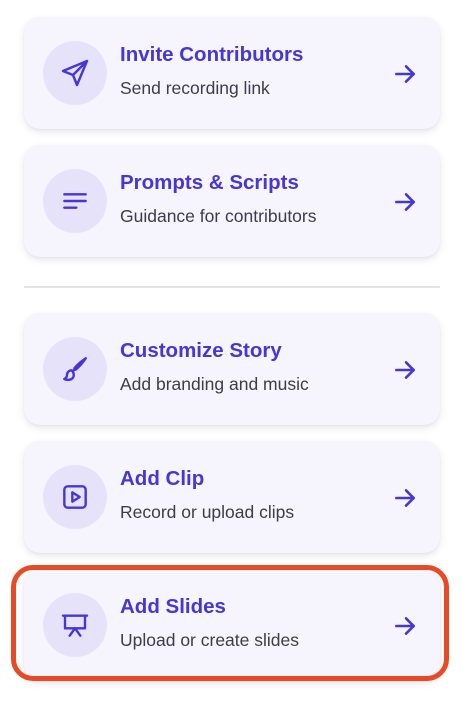 The image size is (462, 702). What do you see at coordinates (214, 384) in the screenshot?
I see `card-subtitle: Add branding and music` at bounding box center [214, 384].